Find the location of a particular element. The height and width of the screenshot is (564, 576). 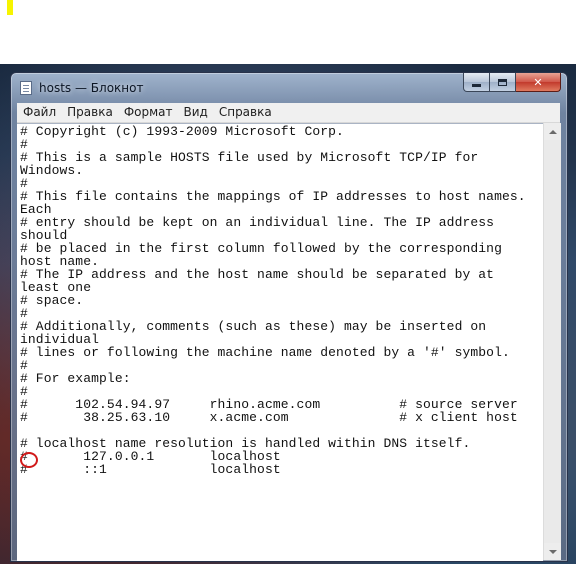

text-line: # 38.25.63.10 x.acme.com # x client host is located at coordinates (281, 417).